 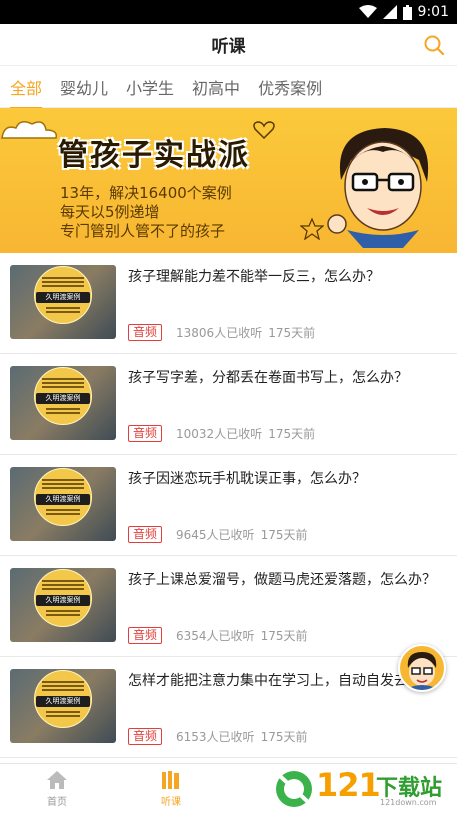 What do you see at coordinates (312, 229) in the screenshot?
I see `star-doodle` at bounding box center [312, 229].